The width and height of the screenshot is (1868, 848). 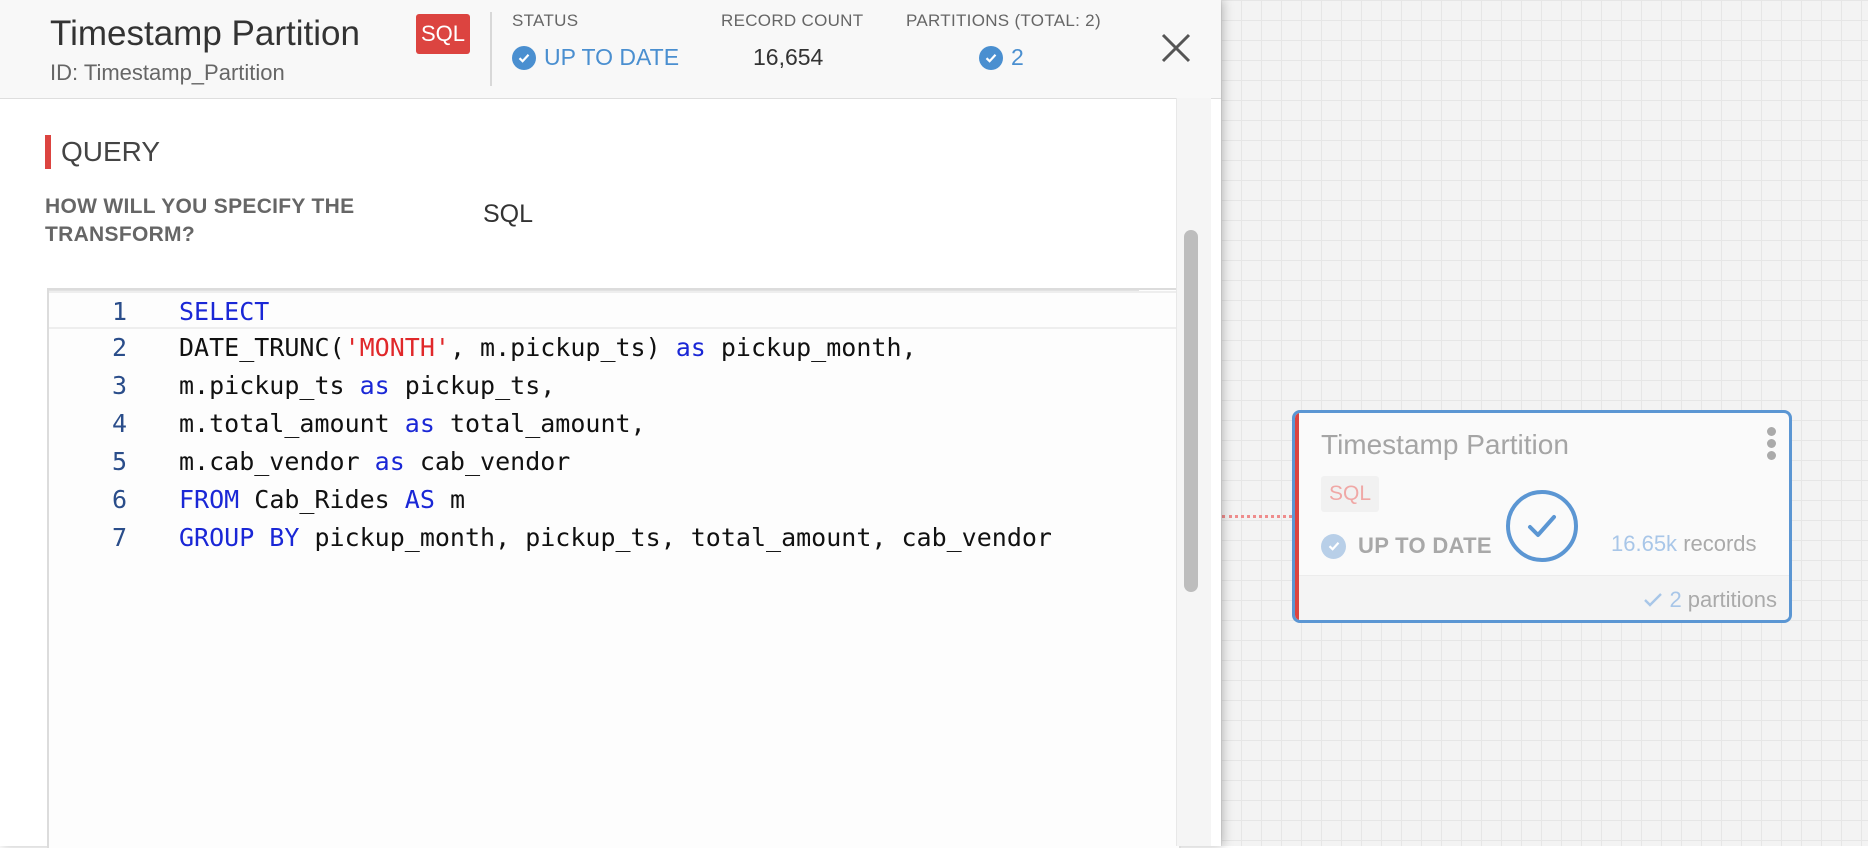 What do you see at coordinates (1445, 444) in the screenshot?
I see `node-title: Timestamp Partition` at bounding box center [1445, 444].